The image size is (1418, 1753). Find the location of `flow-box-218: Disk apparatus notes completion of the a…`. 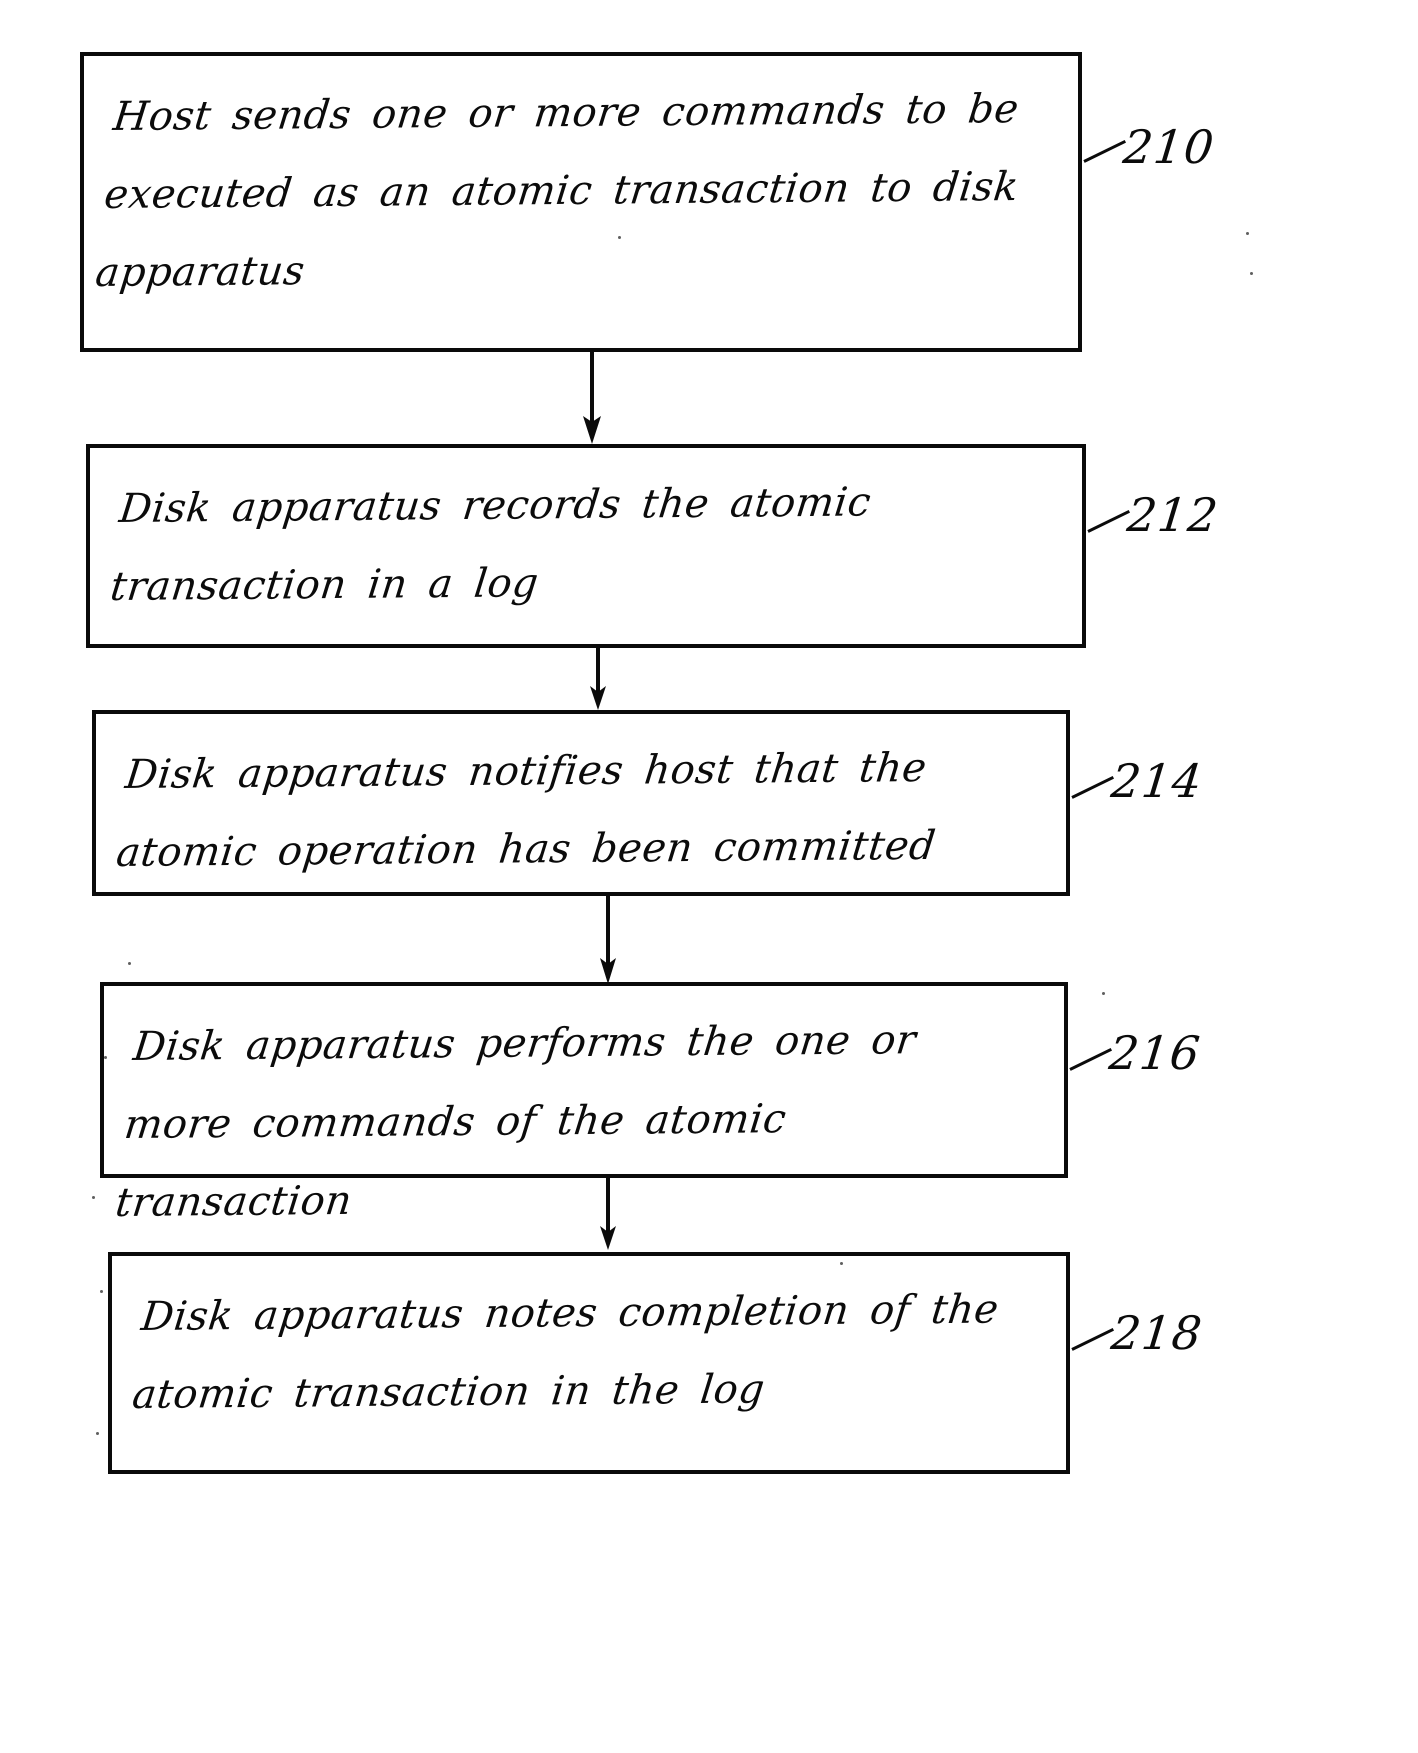

flow-box-218: Disk apparatus notes completion of the a… is located at coordinates (589, 1363).